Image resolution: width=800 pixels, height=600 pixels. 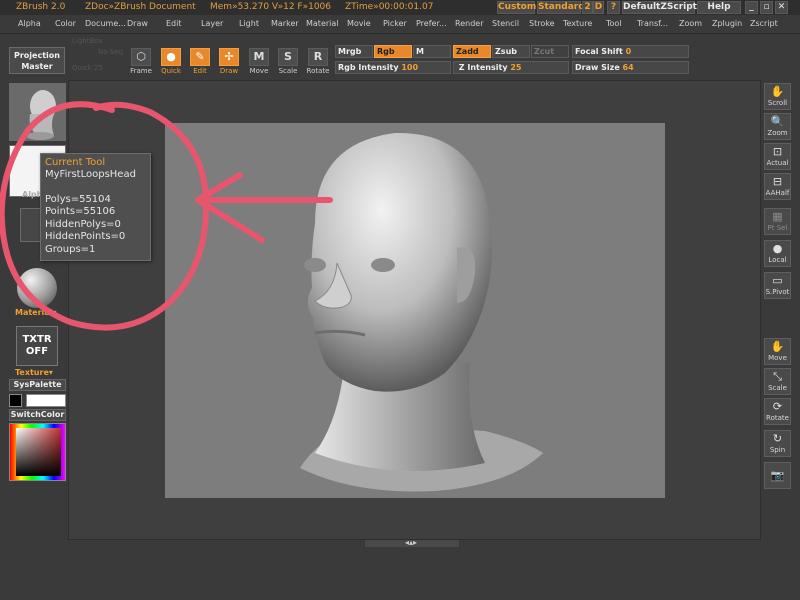 What do you see at coordinates (766, 7) in the screenshot?
I see `maximize-button: ▫` at bounding box center [766, 7].